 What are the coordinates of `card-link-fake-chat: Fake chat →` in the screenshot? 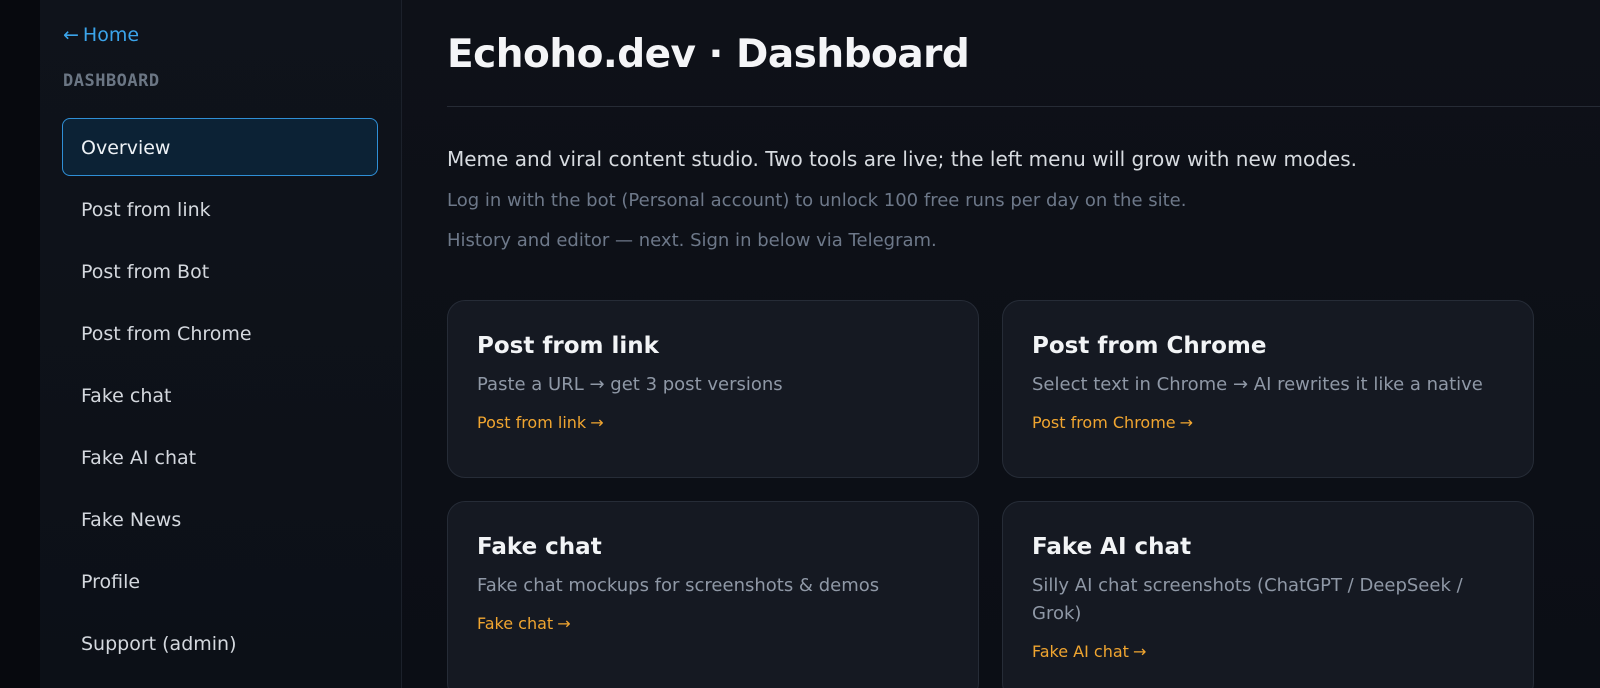 It's located at (524, 623).